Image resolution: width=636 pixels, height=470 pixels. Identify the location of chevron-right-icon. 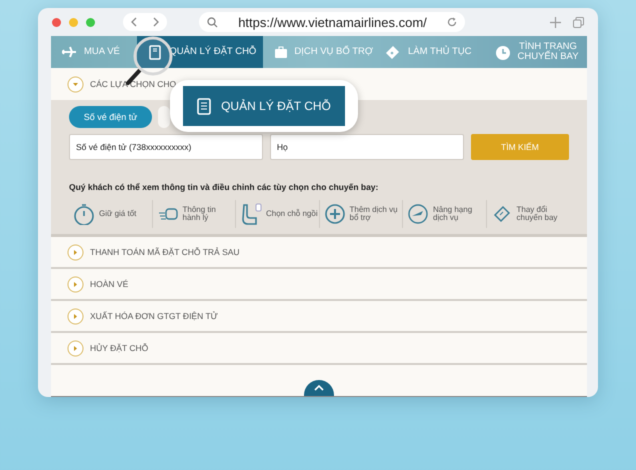
(156, 22).